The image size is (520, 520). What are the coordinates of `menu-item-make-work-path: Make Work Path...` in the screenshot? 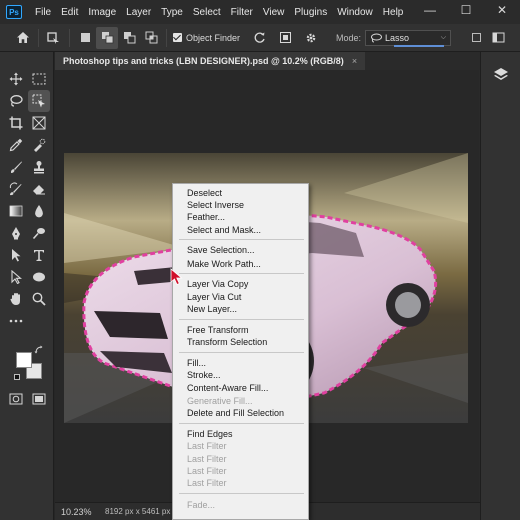 It's located at (240, 264).